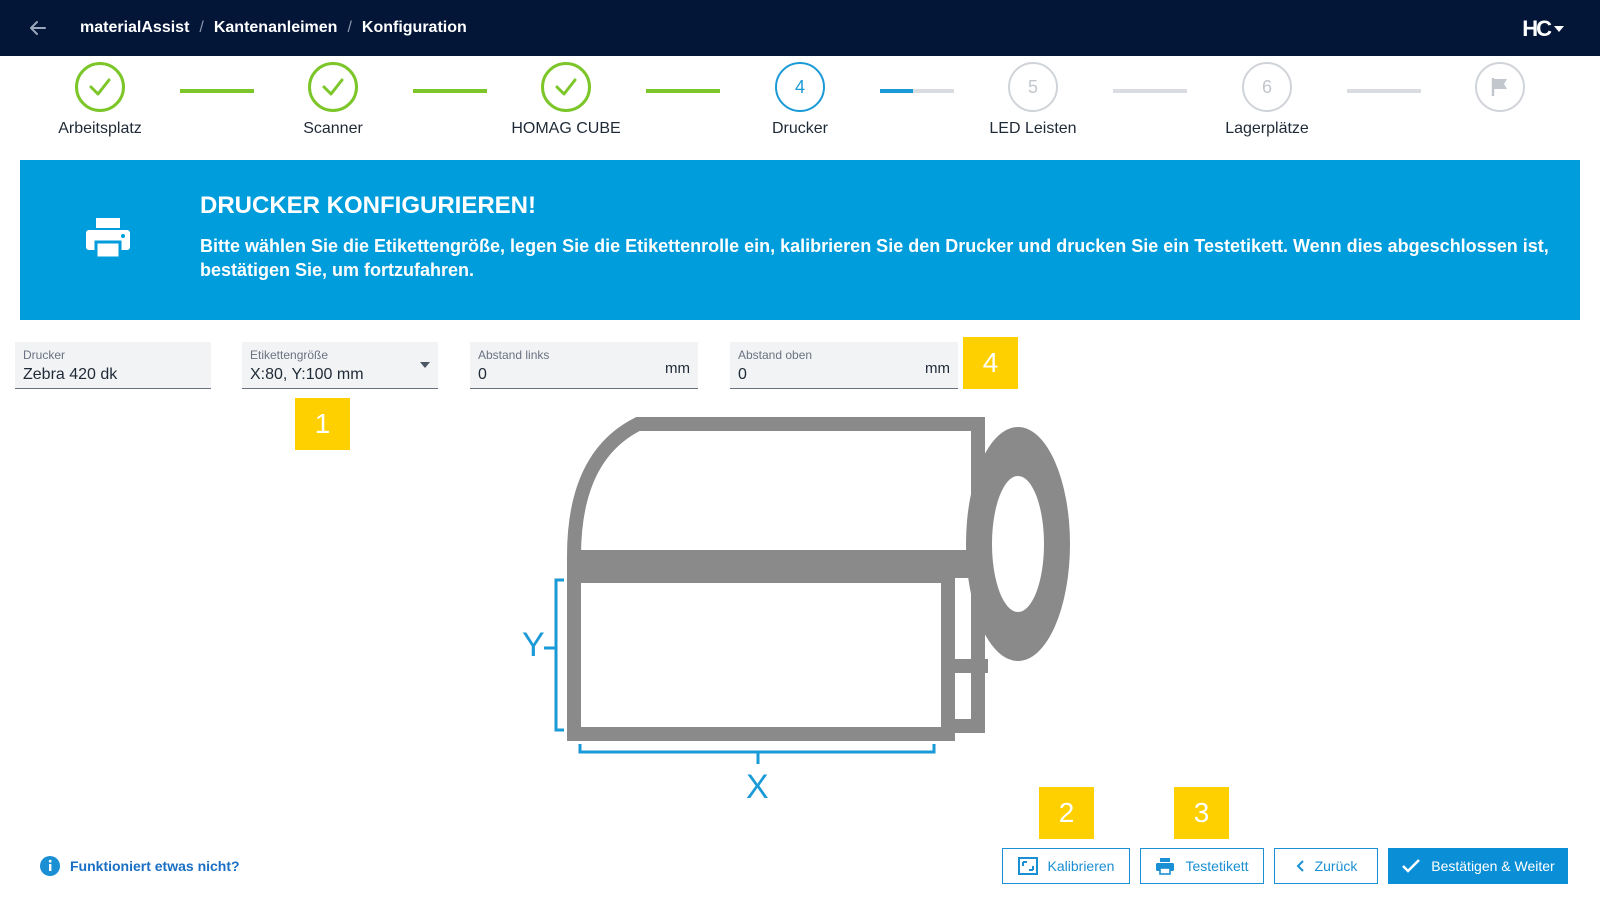  I want to click on step-scanner: Scanner, so click(333, 100).